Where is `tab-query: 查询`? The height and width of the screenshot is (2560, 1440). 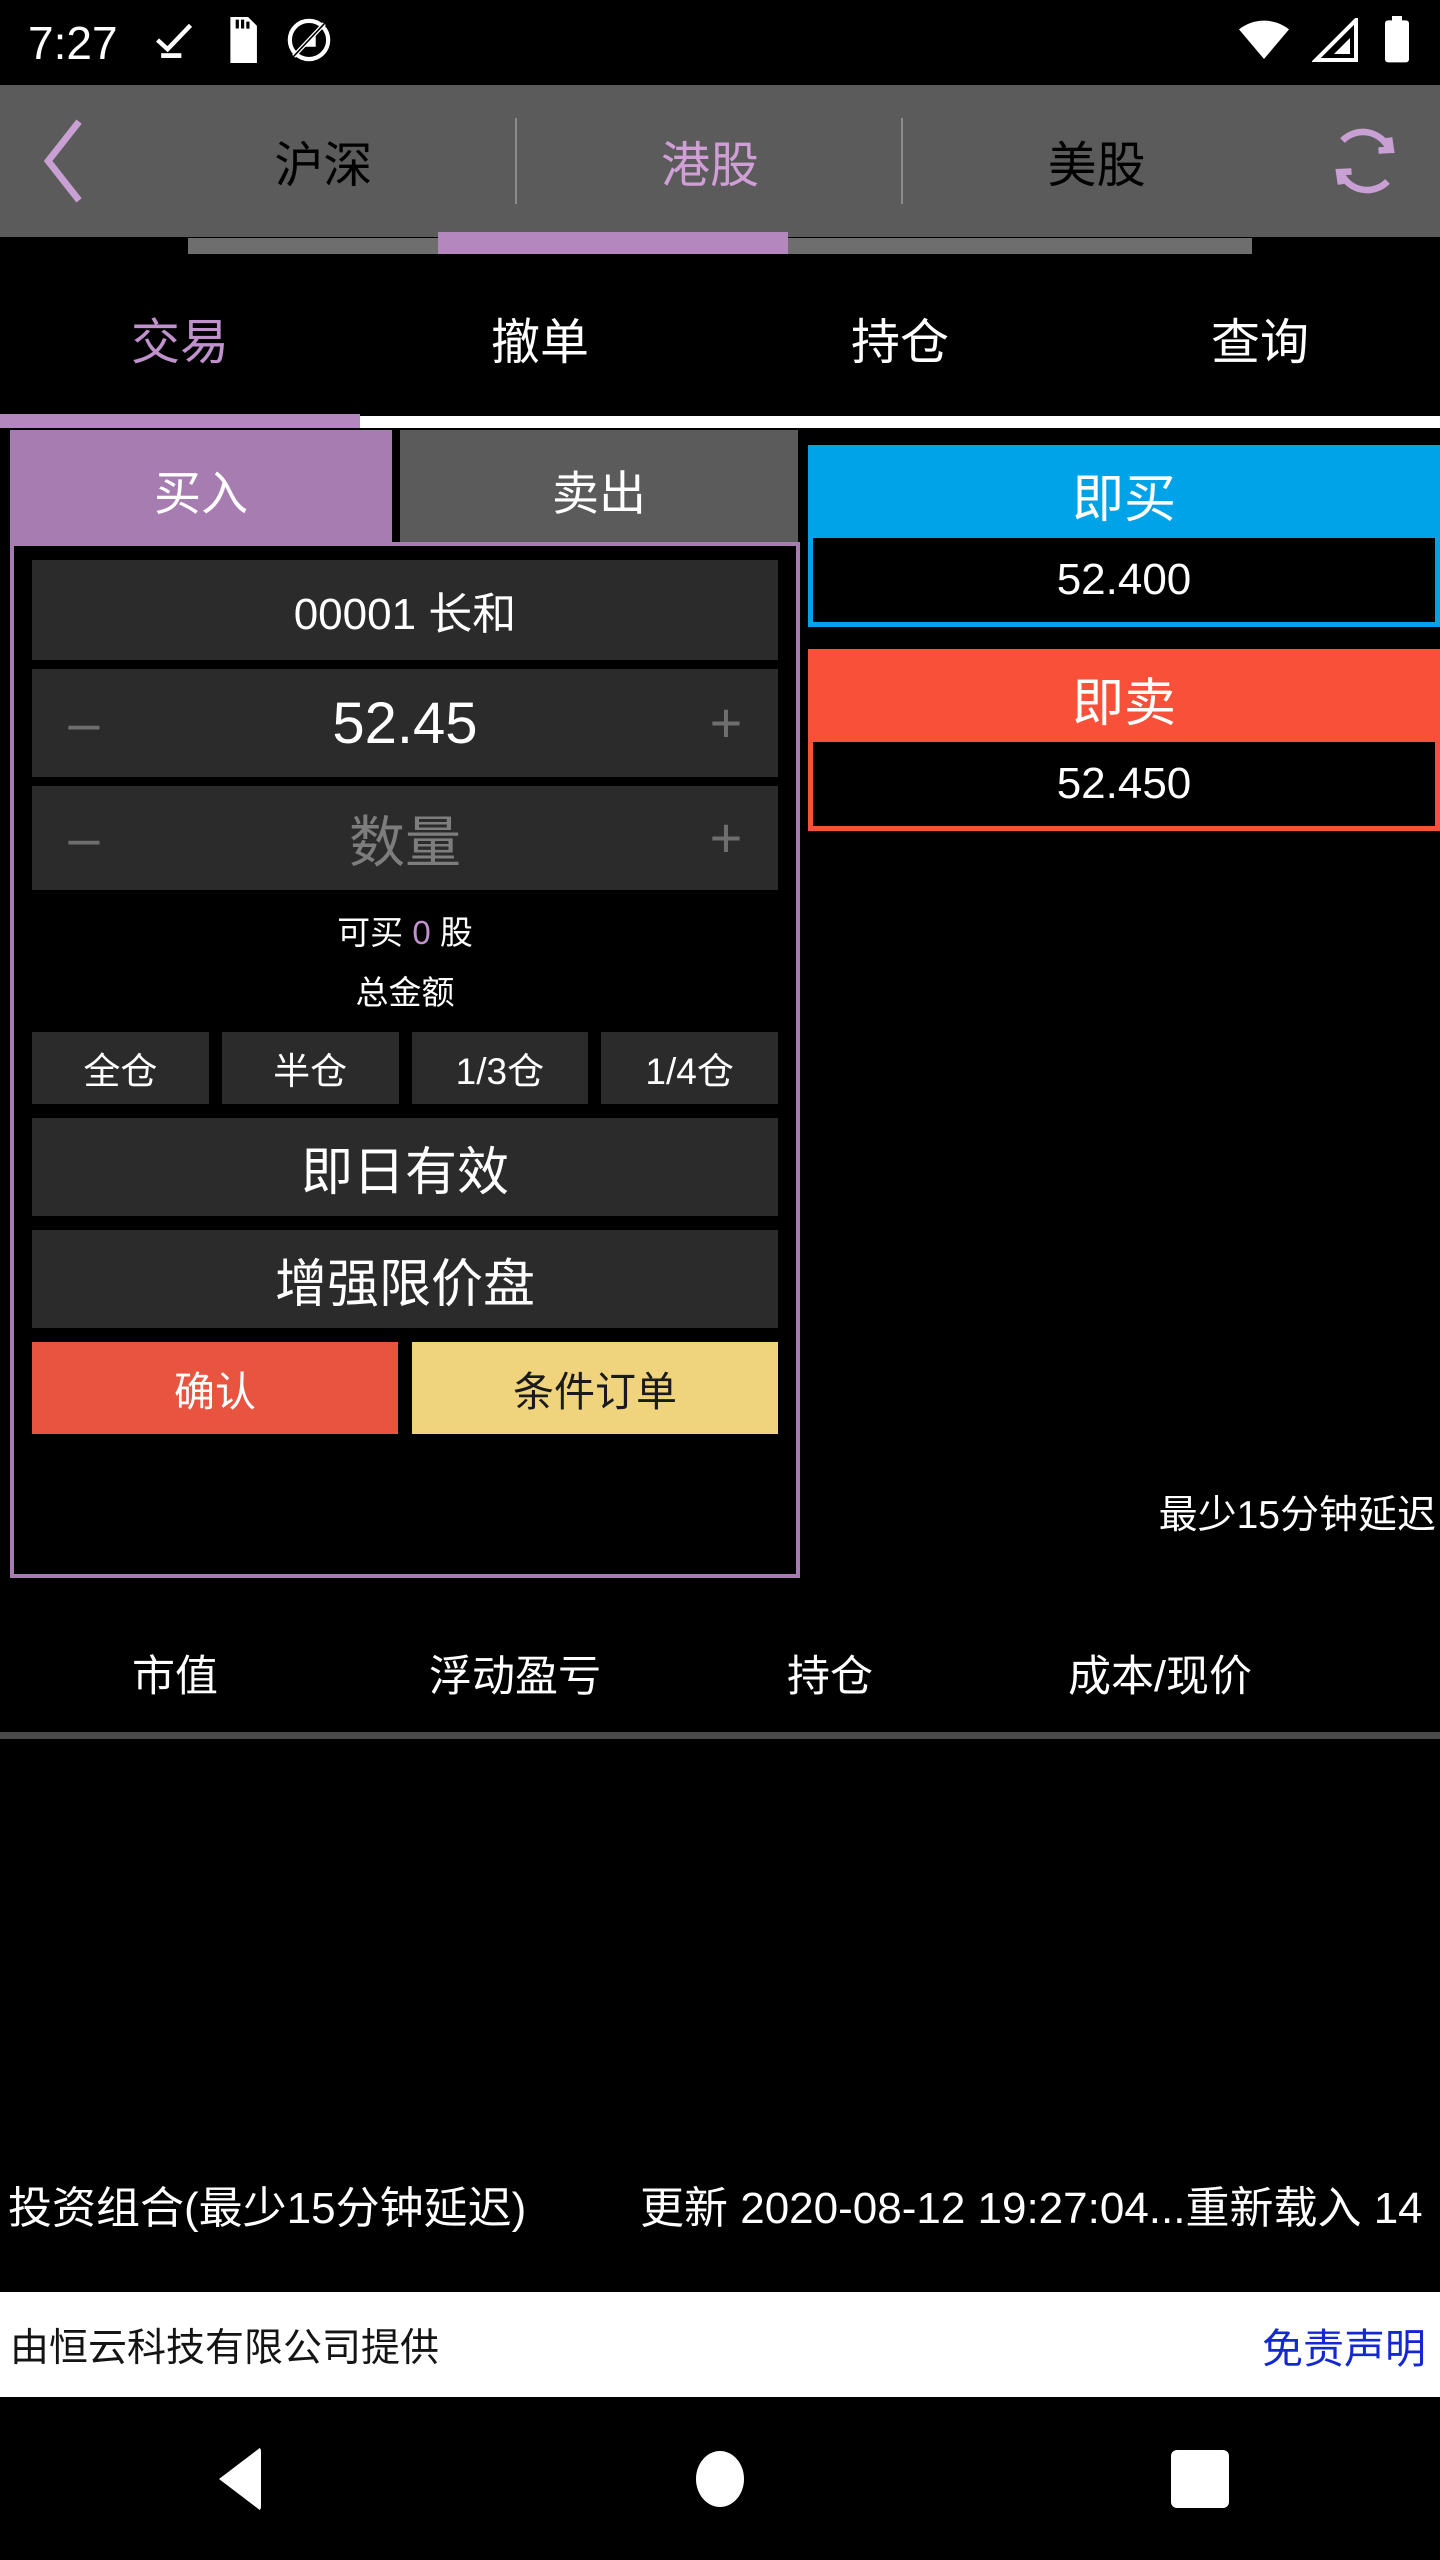 tab-query: 查询 is located at coordinates (1260, 338).